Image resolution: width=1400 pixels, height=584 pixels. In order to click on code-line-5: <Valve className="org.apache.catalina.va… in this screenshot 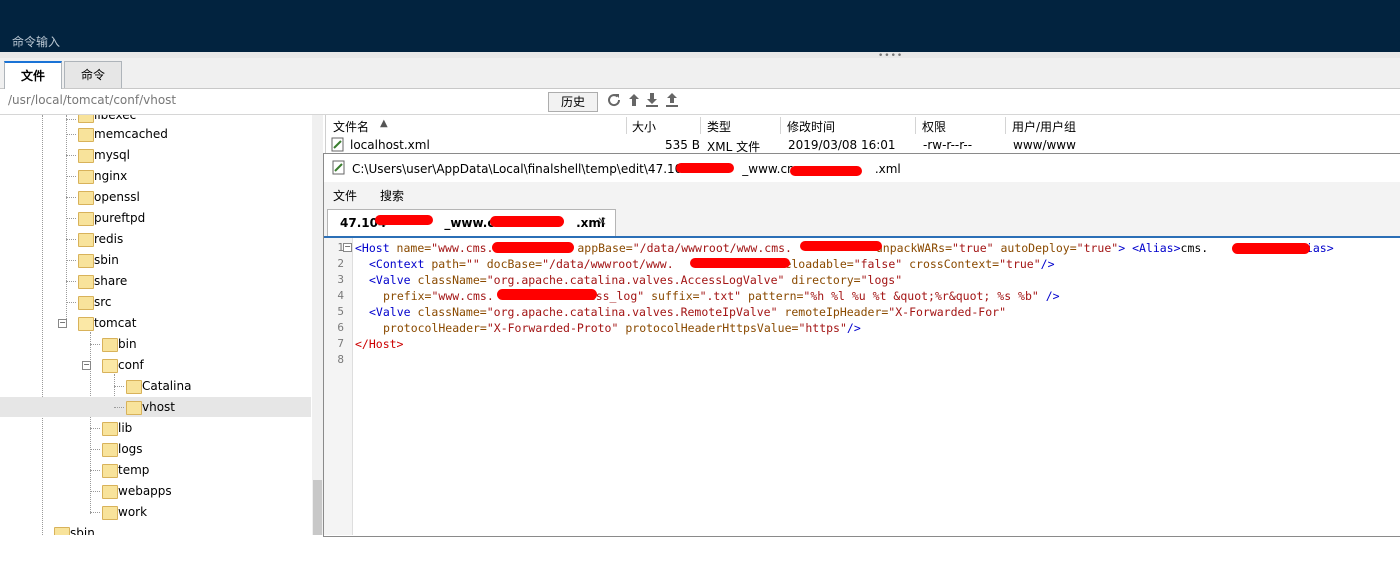, I will do `click(687, 312)`.